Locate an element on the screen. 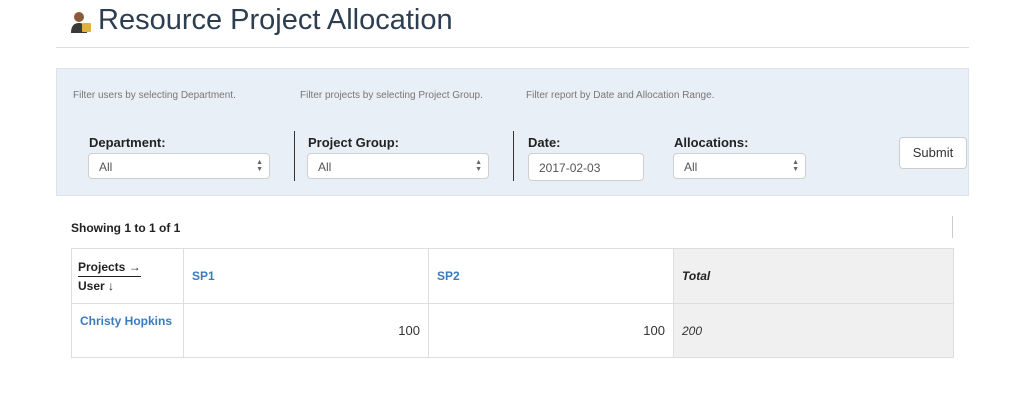 The height and width of the screenshot is (405, 1024). page-title-text: Resource Project Allocation is located at coordinates (275, 20).